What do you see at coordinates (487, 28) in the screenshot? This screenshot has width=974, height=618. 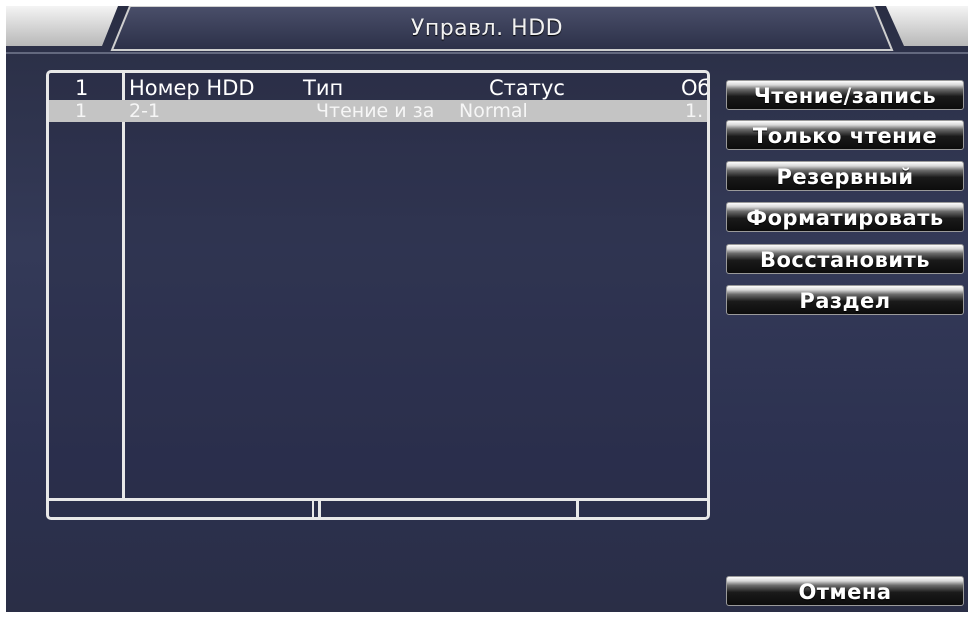 I see `window-title: Управл. HDD` at bounding box center [487, 28].